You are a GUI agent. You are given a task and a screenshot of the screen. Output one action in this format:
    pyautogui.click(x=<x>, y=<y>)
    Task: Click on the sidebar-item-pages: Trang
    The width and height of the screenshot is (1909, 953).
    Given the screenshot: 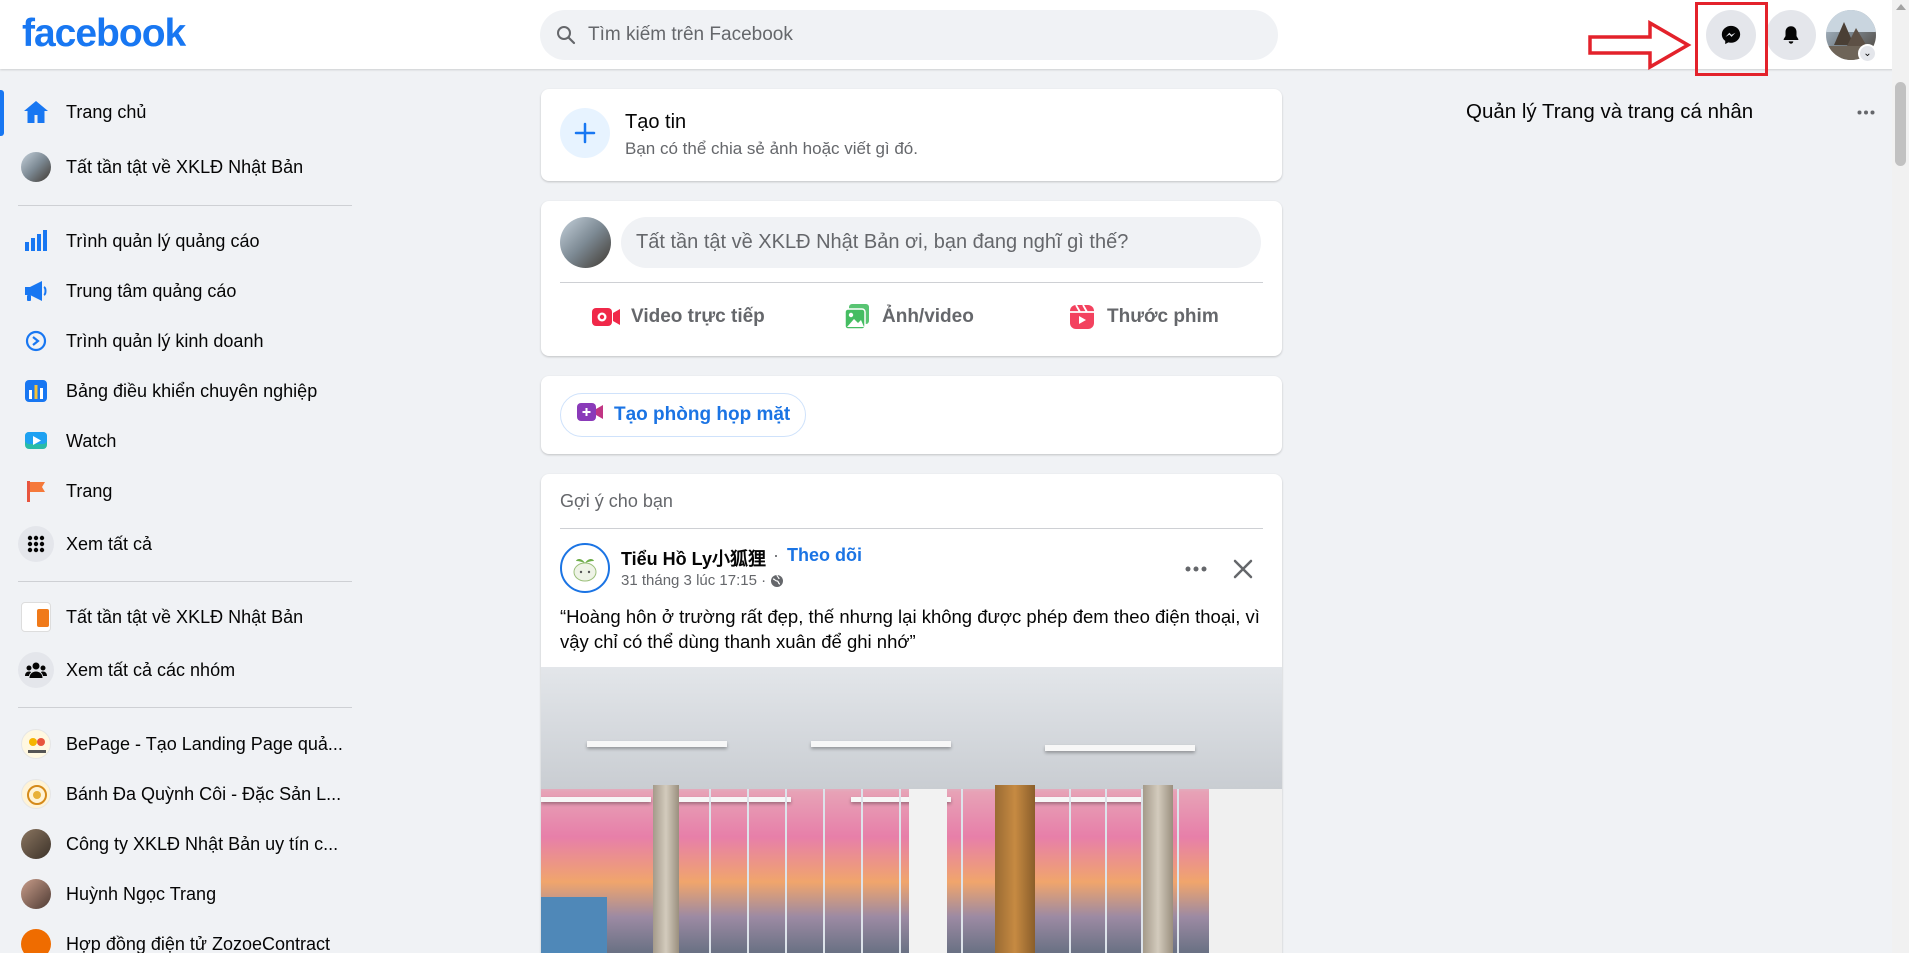 What is the action you would take?
    pyautogui.click(x=180, y=491)
    